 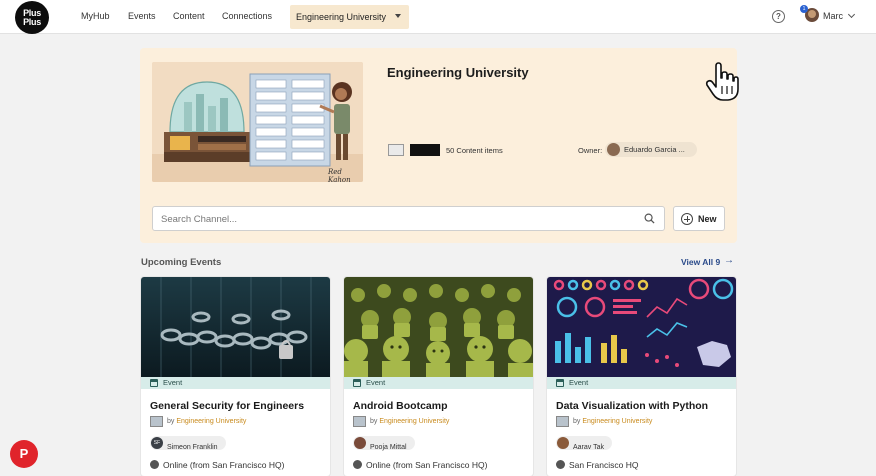 What do you see at coordinates (189, 16) in the screenshot?
I see `nav-content: Content` at bounding box center [189, 16].